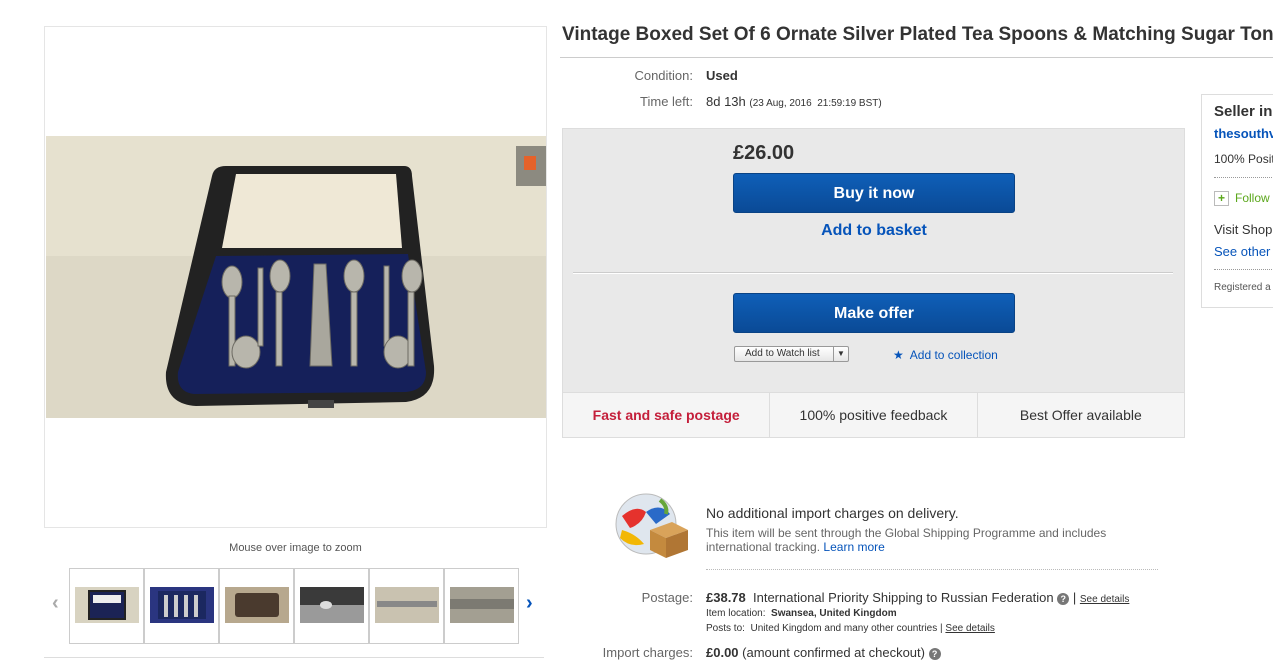 This screenshot has height=660, width=1273. I want to click on import-charges-line: £0.00 (amount confirmed at checkout) ?, so click(823, 652).